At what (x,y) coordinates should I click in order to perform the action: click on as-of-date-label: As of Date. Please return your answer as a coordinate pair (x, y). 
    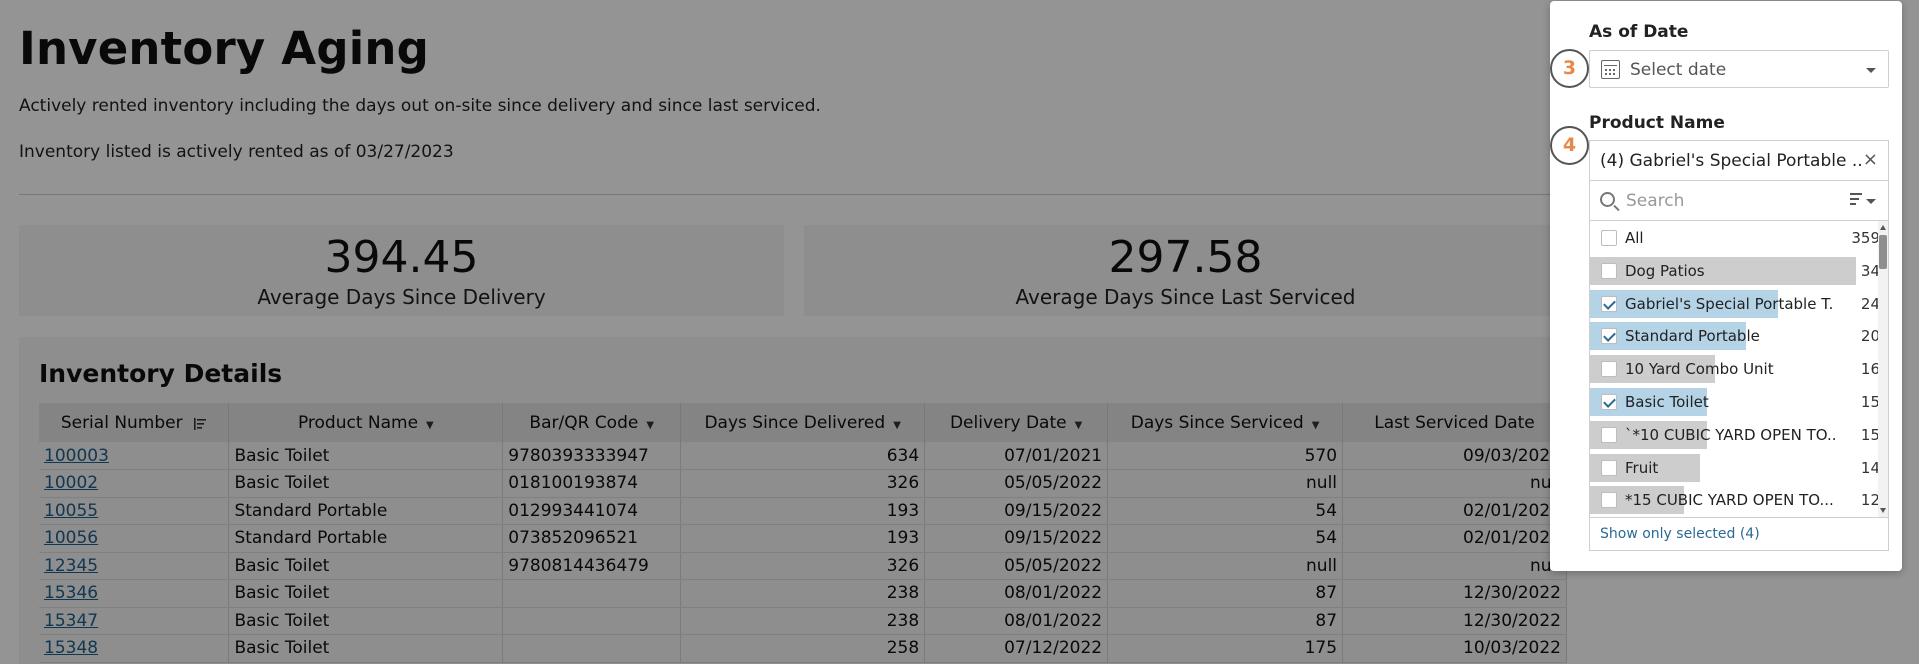
    Looking at the image, I should click on (1639, 32).